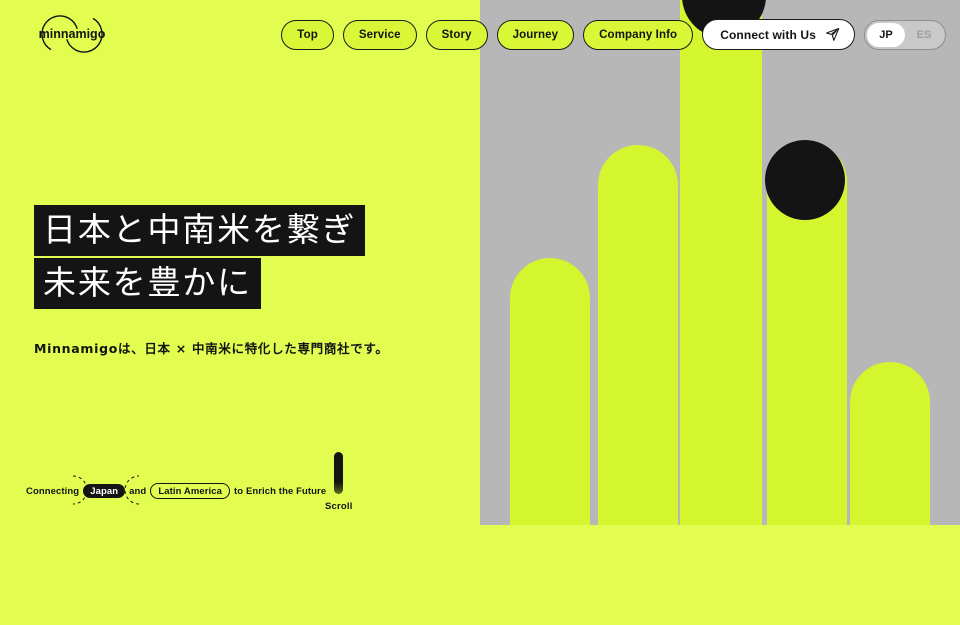  What do you see at coordinates (190, 491) in the screenshot?
I see `tagline-chip-latin-america: Latin America` at bounding box center [190, 491].